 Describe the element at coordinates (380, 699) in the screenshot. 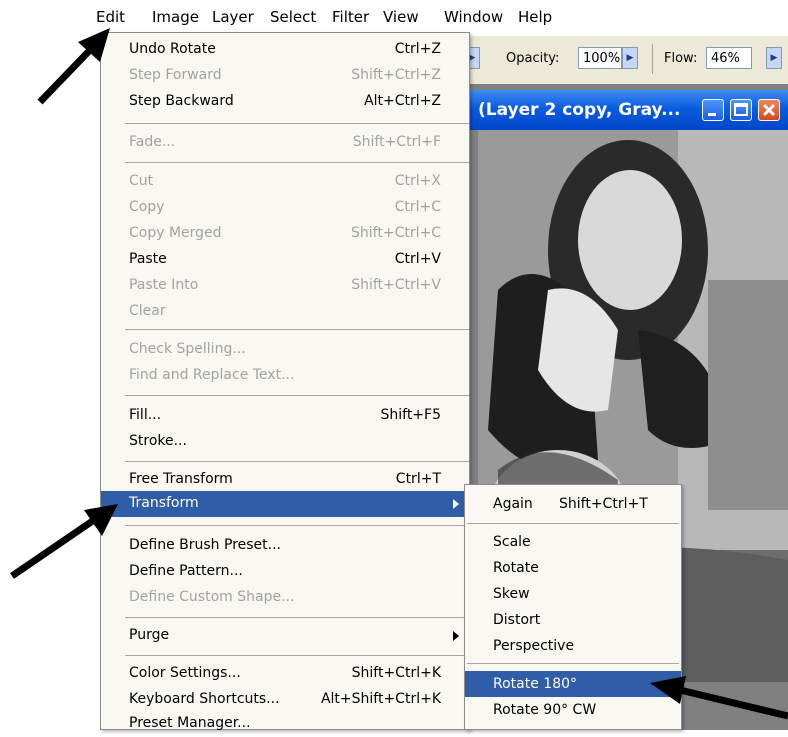

I see `menu-item-shortcut: Alt+Shift+Ctrl+K` at that location.